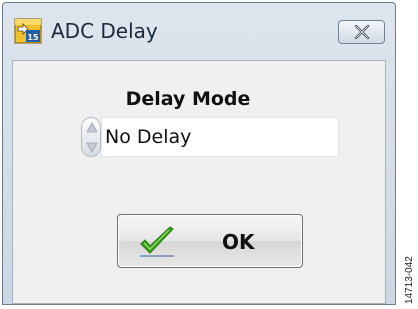 This screenshot has width=418, height=309. Describe the element at coordinates (148, 137) in the screenshot. I see `delay-mode-value: No Delay` at that location.